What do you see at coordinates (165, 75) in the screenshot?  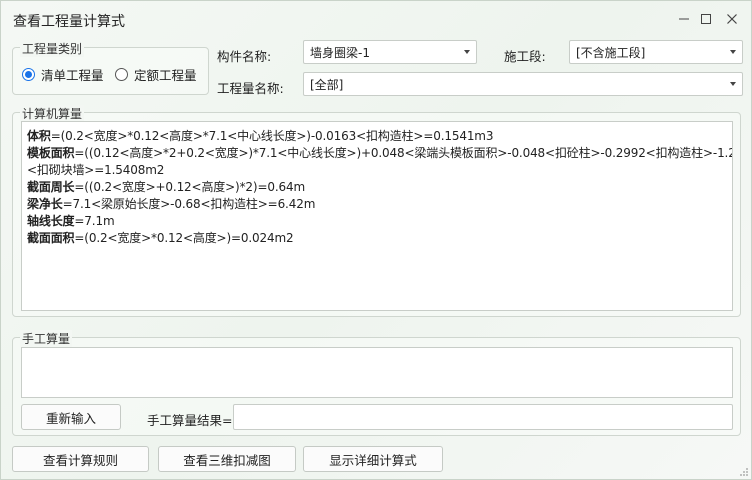 I see `radio-quota-quantity-label: 定额工程量` at bounding box center [165, 75].